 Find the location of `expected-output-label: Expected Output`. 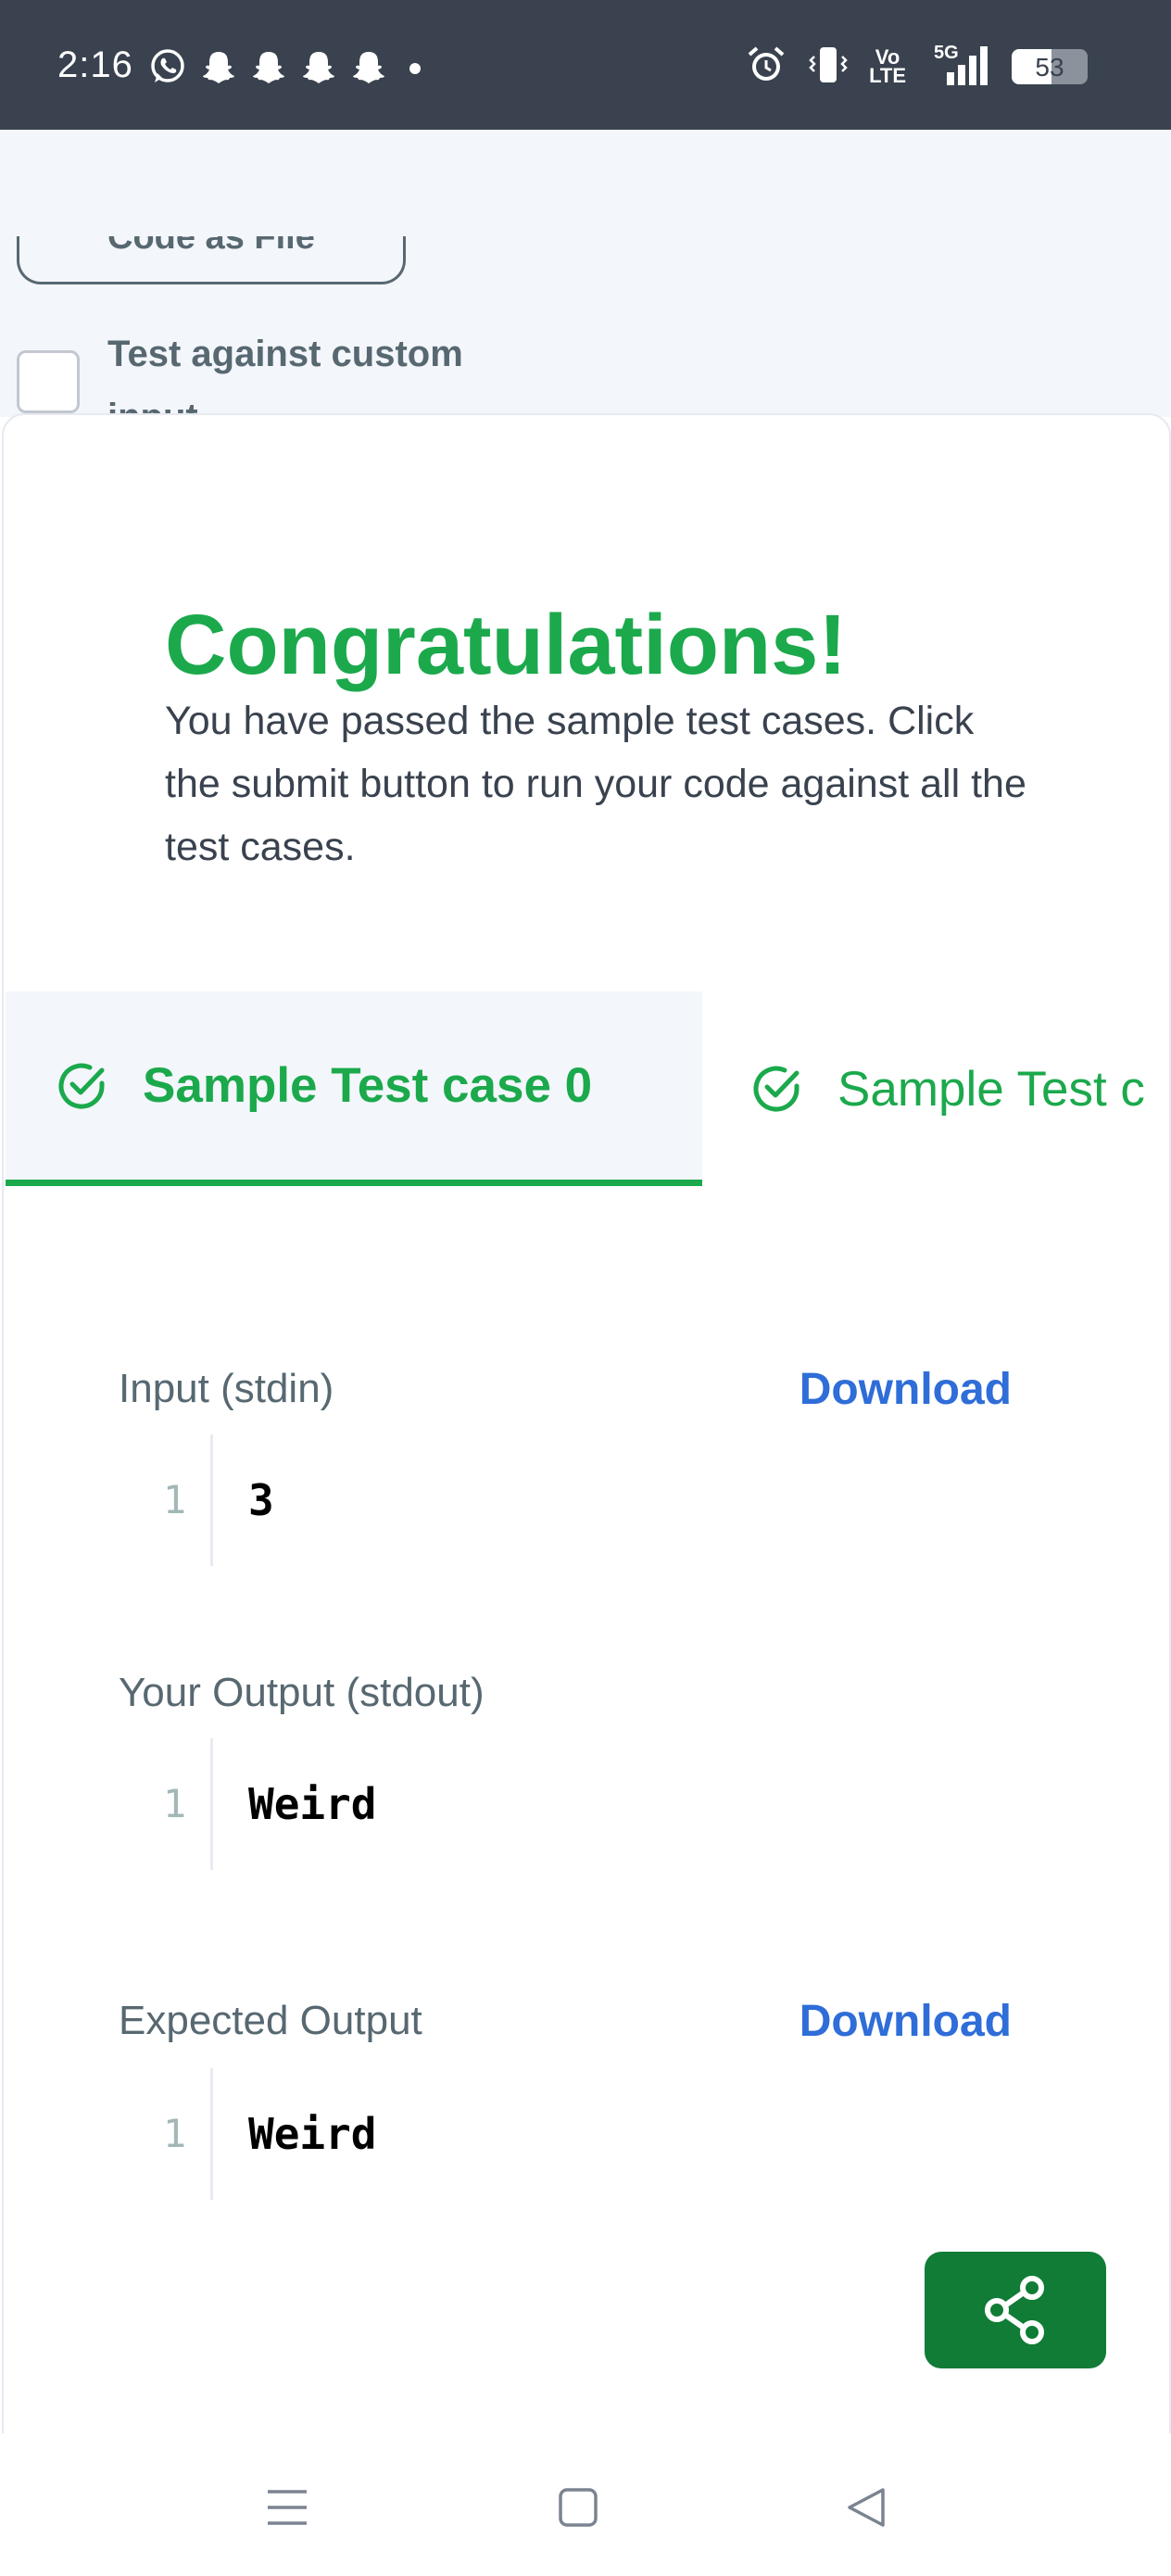

expected-output-label: Expected Output is located at coordinates (271, 2020).